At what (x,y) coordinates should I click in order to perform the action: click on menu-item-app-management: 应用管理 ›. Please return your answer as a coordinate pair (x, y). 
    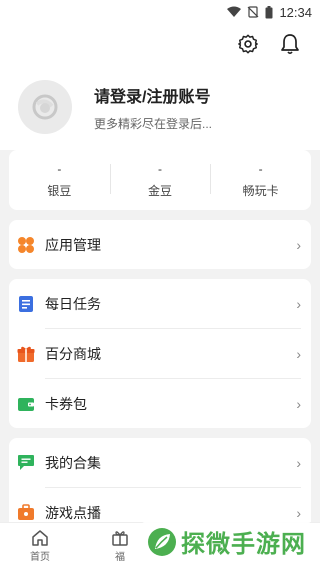
    Looking at the image, I should click on (160, 244).